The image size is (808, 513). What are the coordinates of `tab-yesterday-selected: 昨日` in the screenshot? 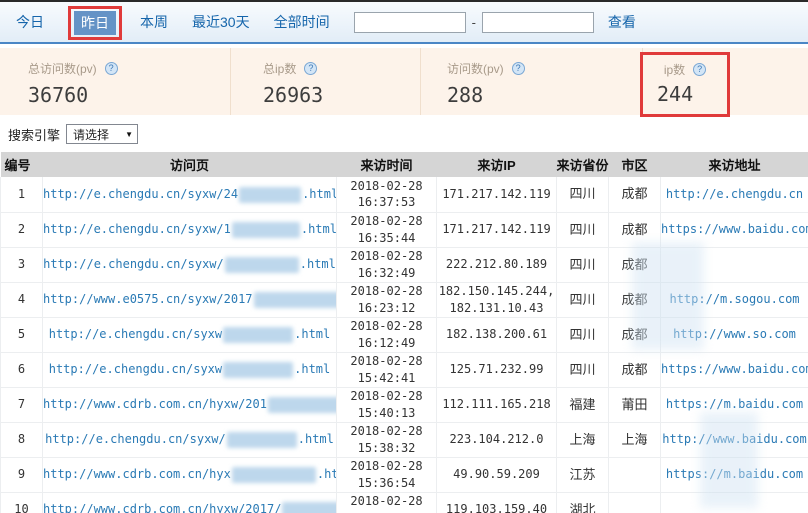 It's located at (95, 23).